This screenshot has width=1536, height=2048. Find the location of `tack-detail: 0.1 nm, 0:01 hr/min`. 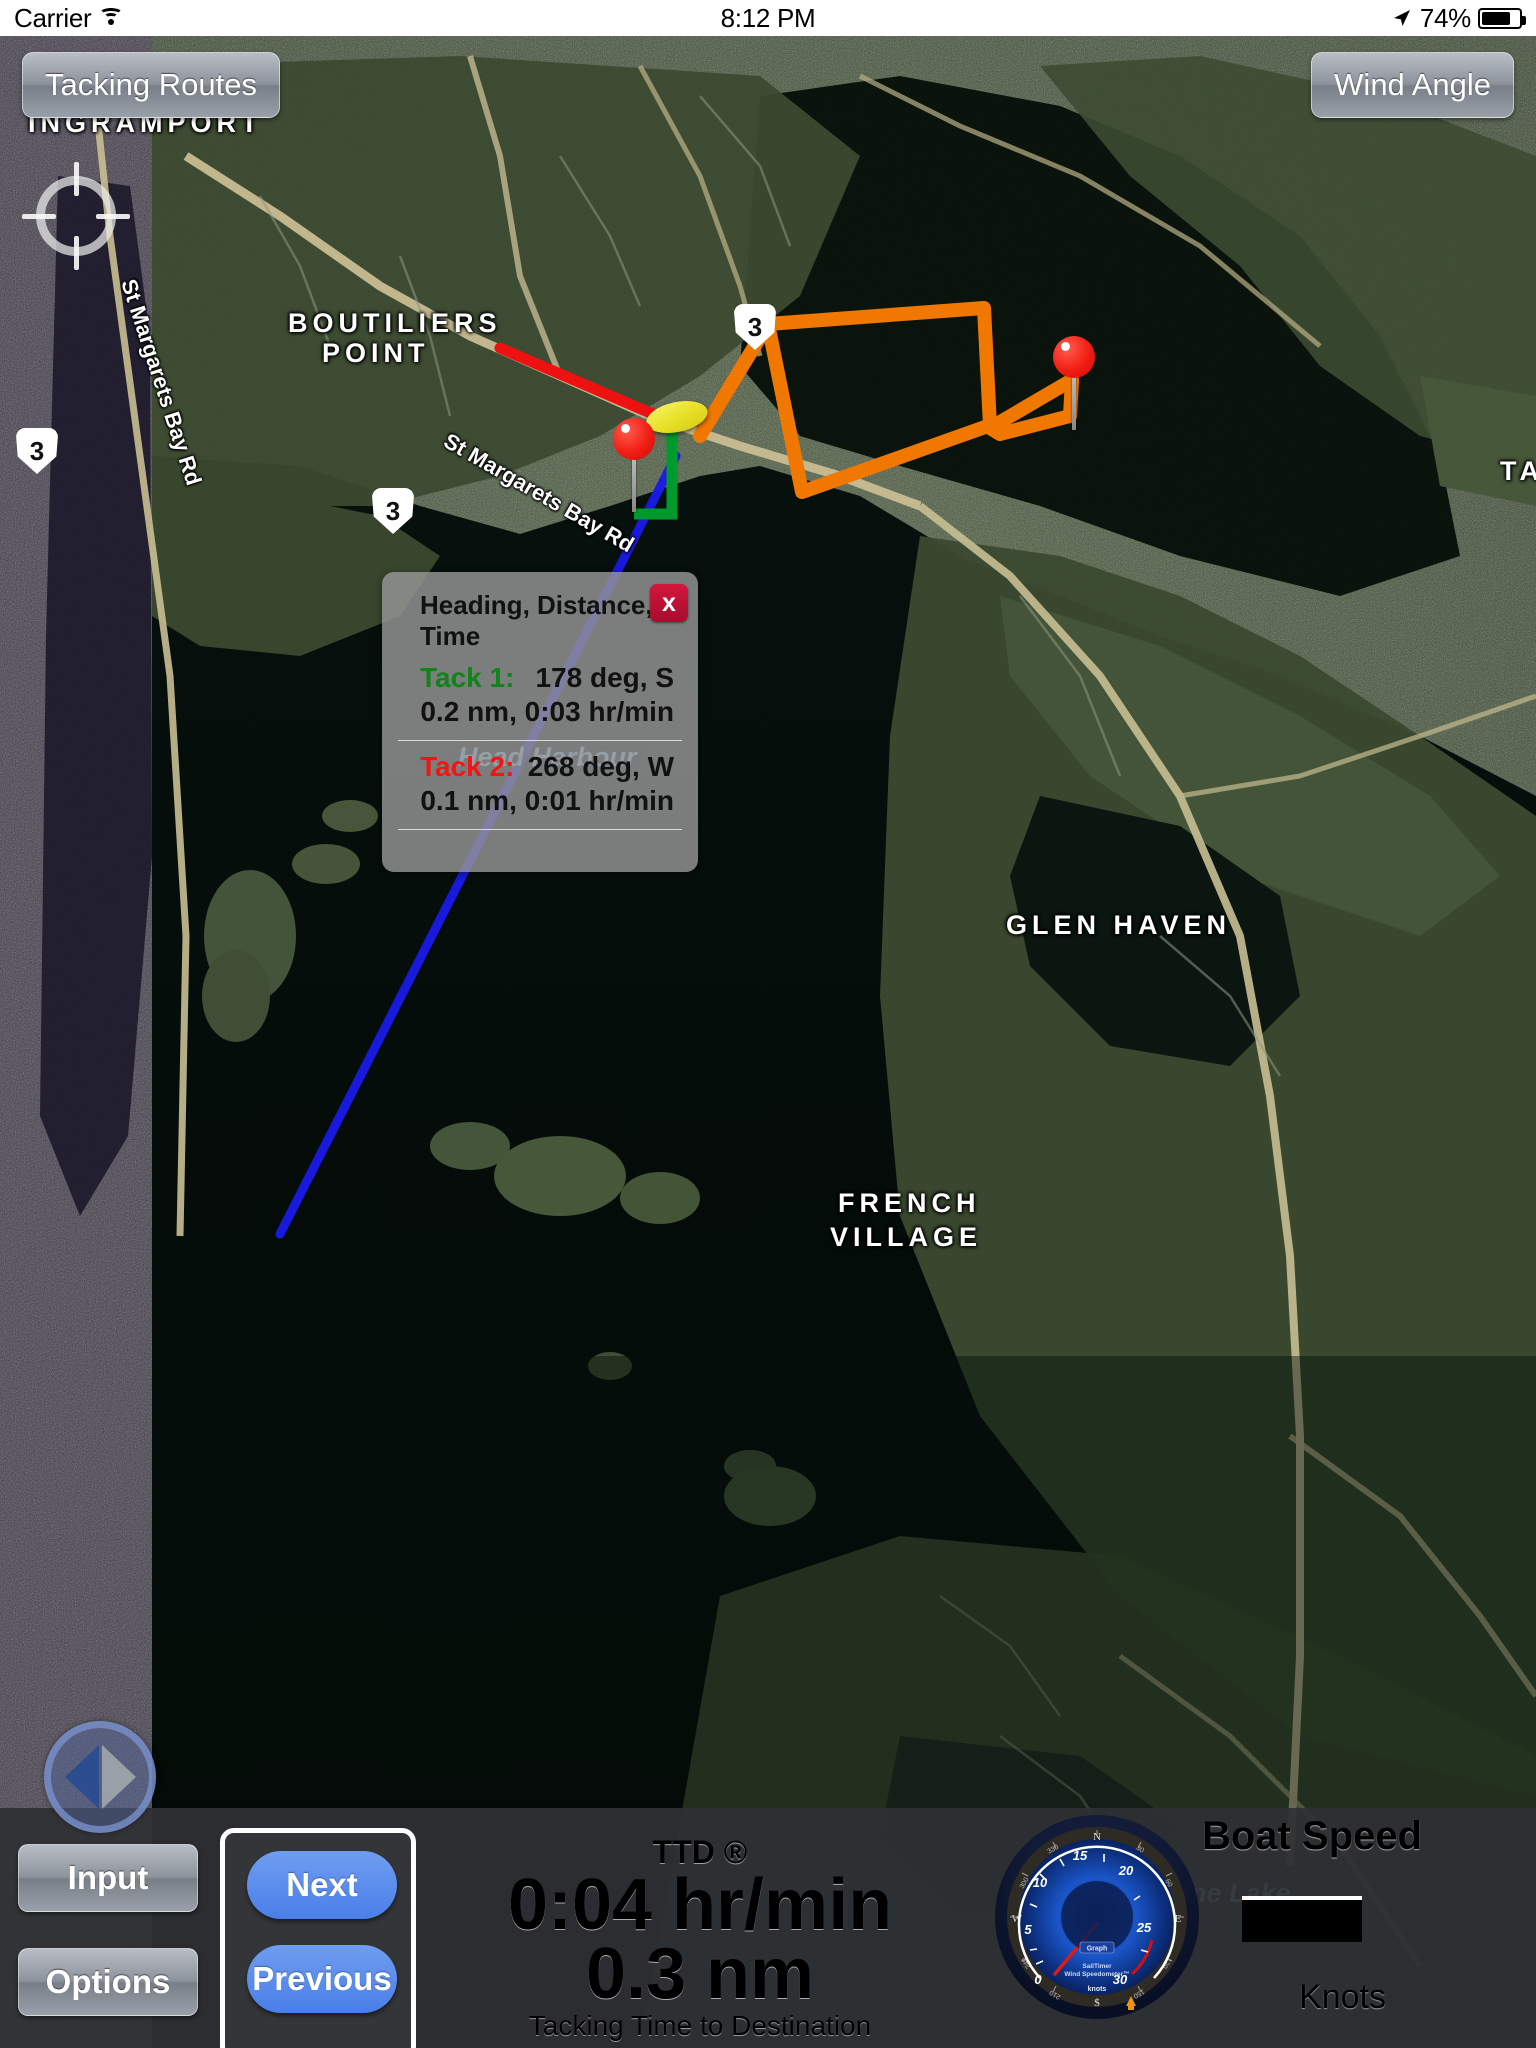

tack-detail: 0.1 nm, 0:01 hr/min is located at coordinates (547, 800).